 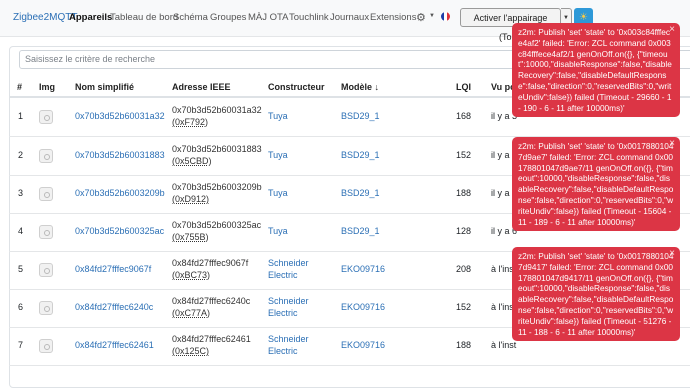 What do you see at coordinates (190, 237) in the screenshot?
I see `network-address: (0x755B)` at bounding box center [190, 237].